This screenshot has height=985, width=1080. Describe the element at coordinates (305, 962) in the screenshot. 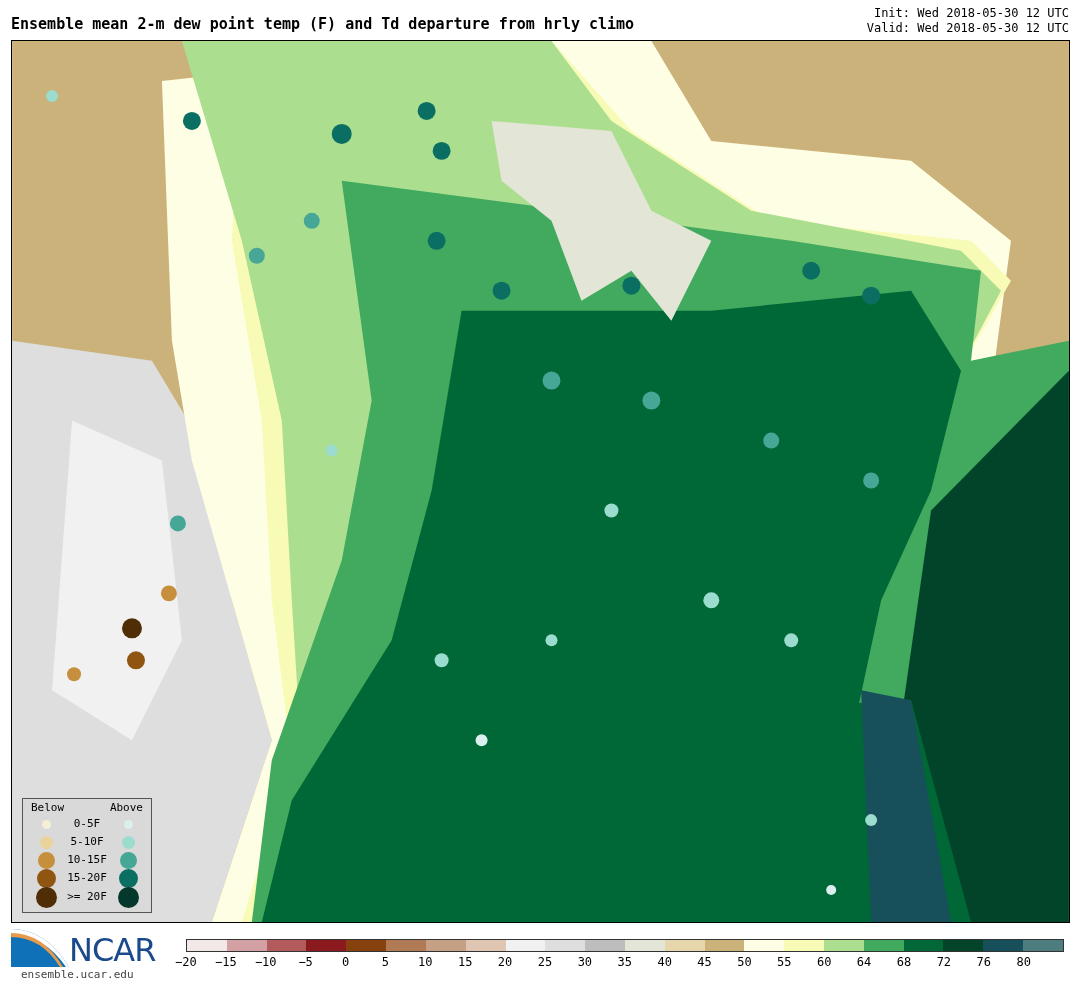

I see `colorbar-tick-label: −5` at that location.